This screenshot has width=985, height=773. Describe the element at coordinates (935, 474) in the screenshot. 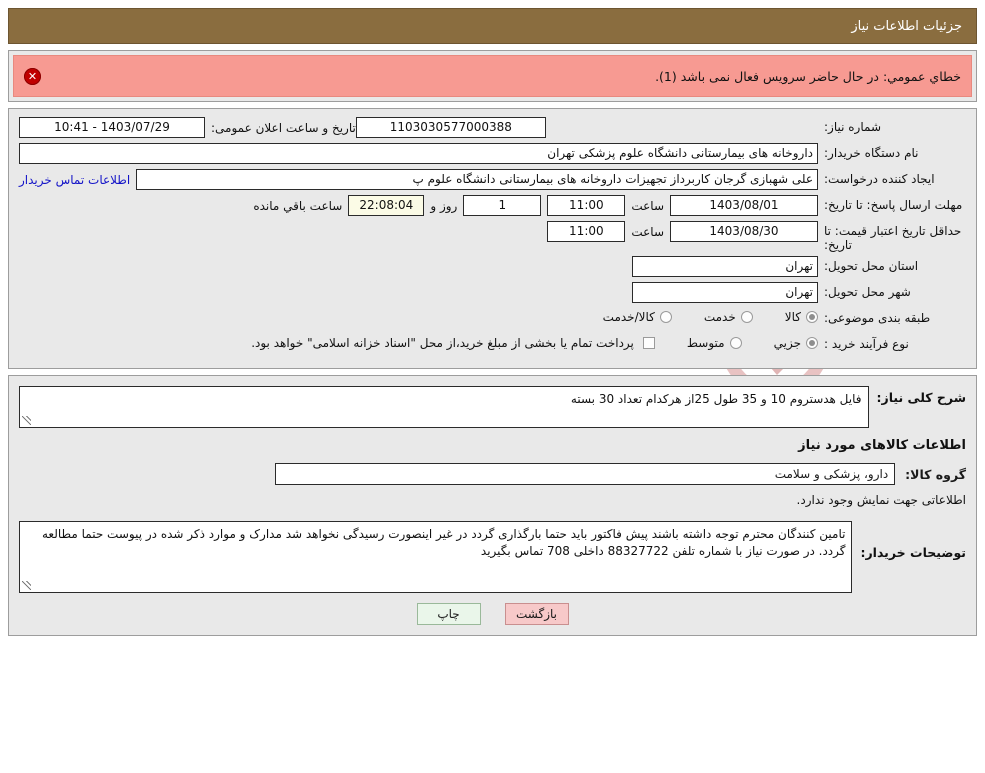

I see `goods-group-label: گروه کالا:` at that location.